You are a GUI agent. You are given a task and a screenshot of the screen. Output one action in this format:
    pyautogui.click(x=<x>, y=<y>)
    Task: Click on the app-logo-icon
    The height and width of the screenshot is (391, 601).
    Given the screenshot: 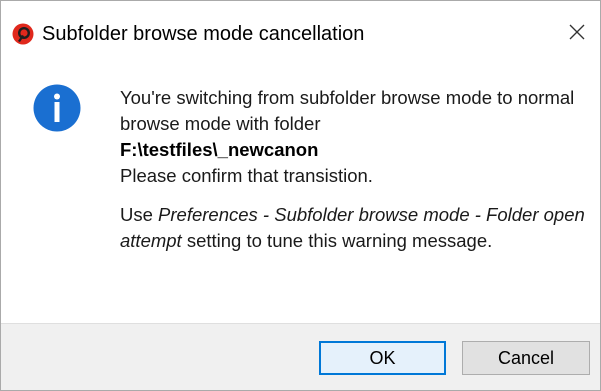 What is the action you would take?
    pyautogui.click(x=23, y=34)
    